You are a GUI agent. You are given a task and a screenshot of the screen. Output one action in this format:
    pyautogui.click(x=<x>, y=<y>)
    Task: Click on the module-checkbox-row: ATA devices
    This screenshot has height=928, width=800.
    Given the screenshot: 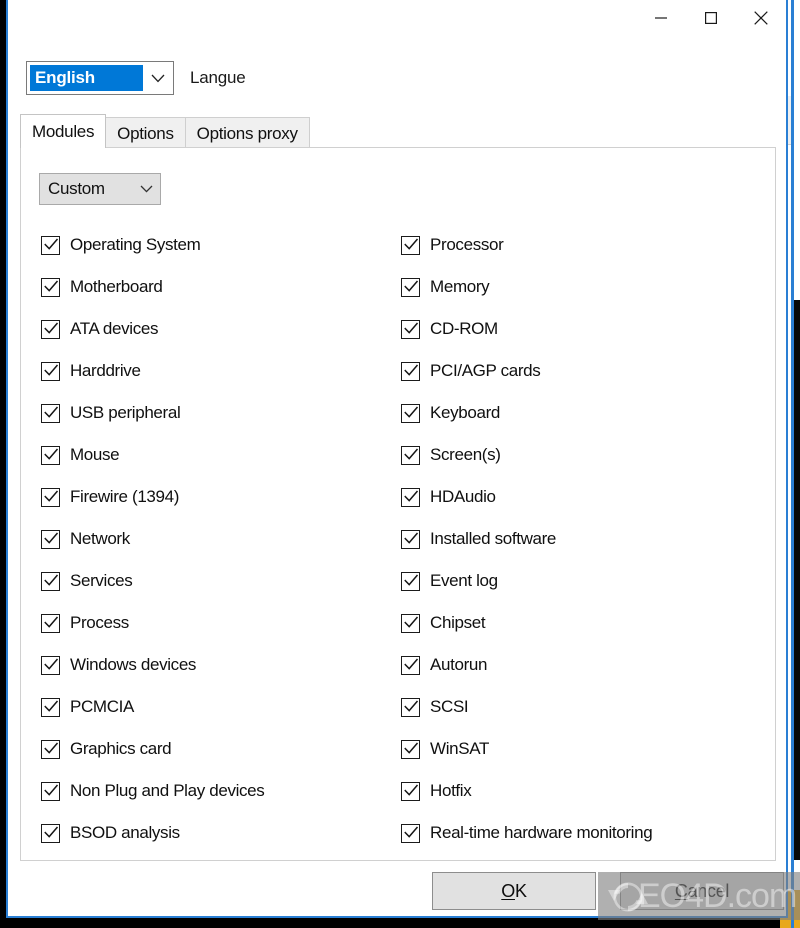 What is the action you would take?
    pyautogui.click(x=218, y=329)
    